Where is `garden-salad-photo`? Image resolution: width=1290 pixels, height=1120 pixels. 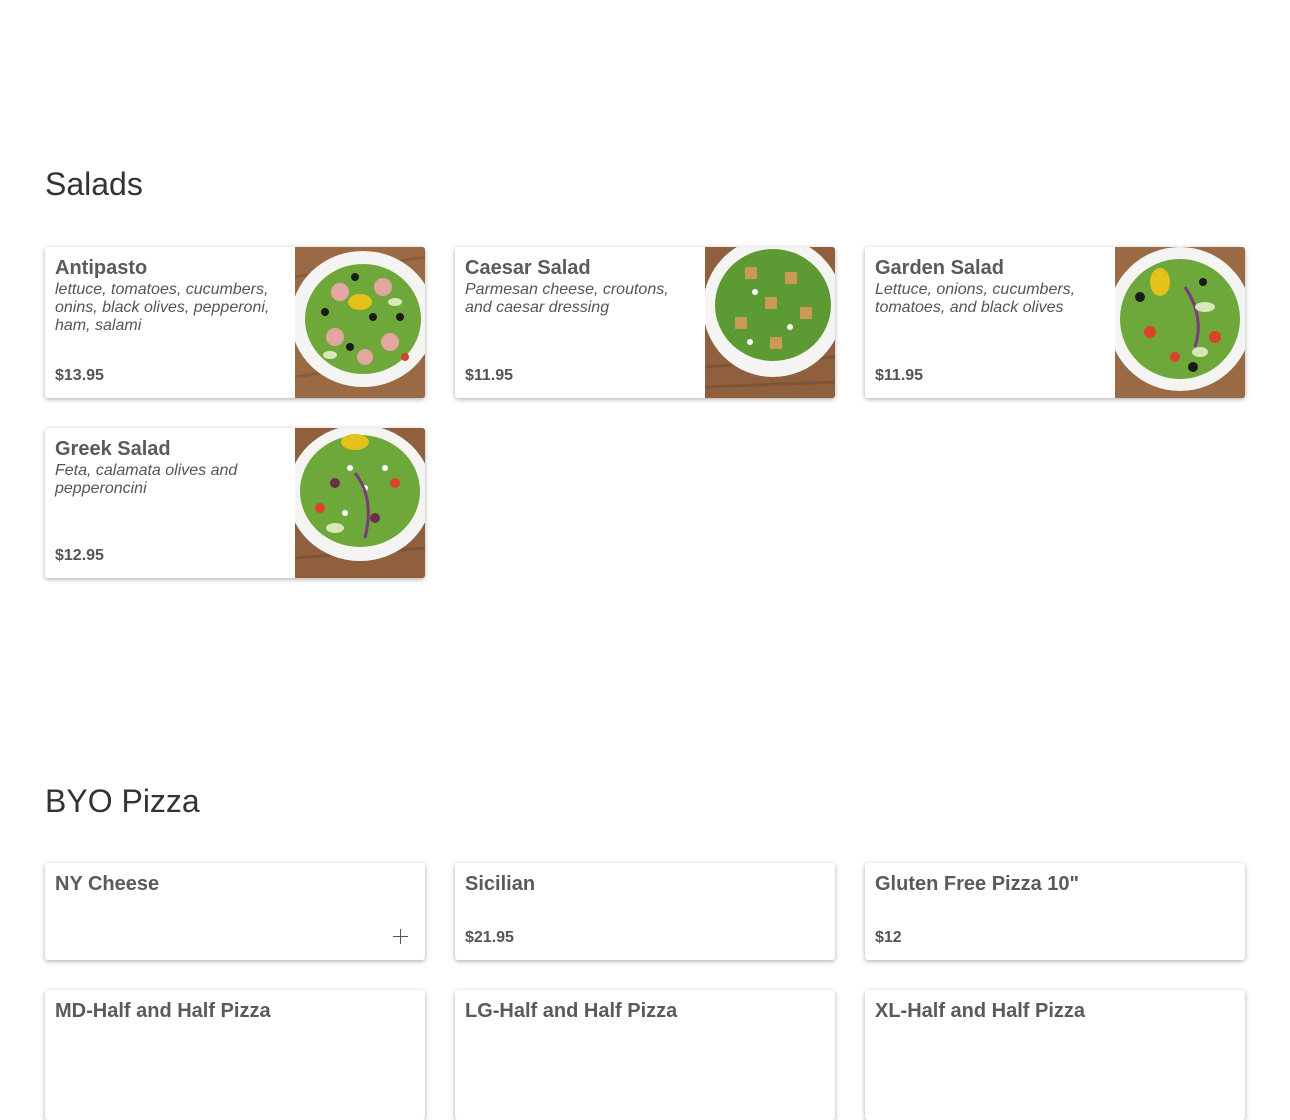 garden-salad-photo is located at coordinates (1180, 322).